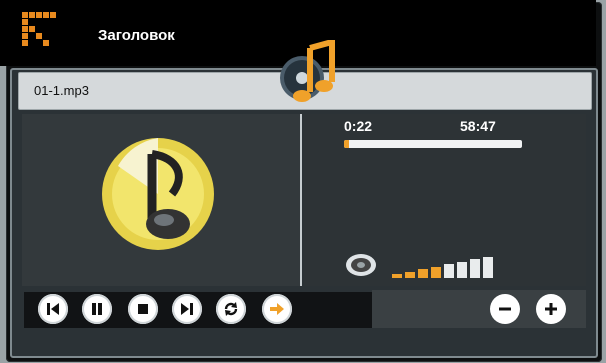 The width and height of the screenshot is (606, 363). I want to click on seek-bar, so click(433, 144).